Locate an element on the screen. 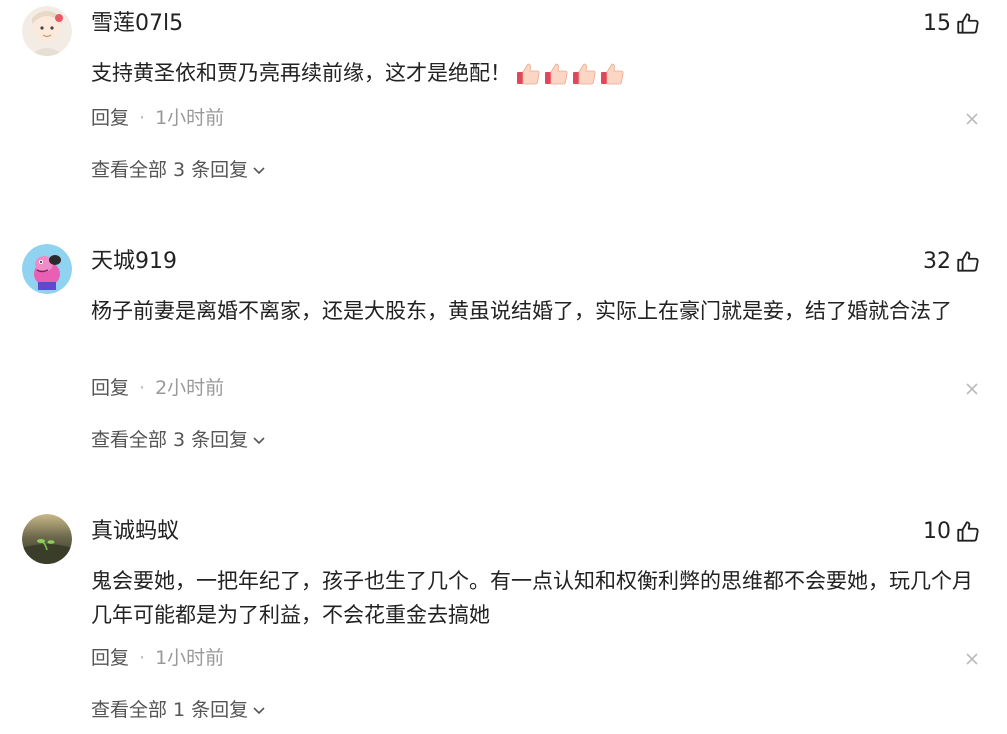 Image resolution: width=1007 pixels, height=734 pixels. comment-meta: 回复 · 2小时前 is located at coordinates (157, 388).